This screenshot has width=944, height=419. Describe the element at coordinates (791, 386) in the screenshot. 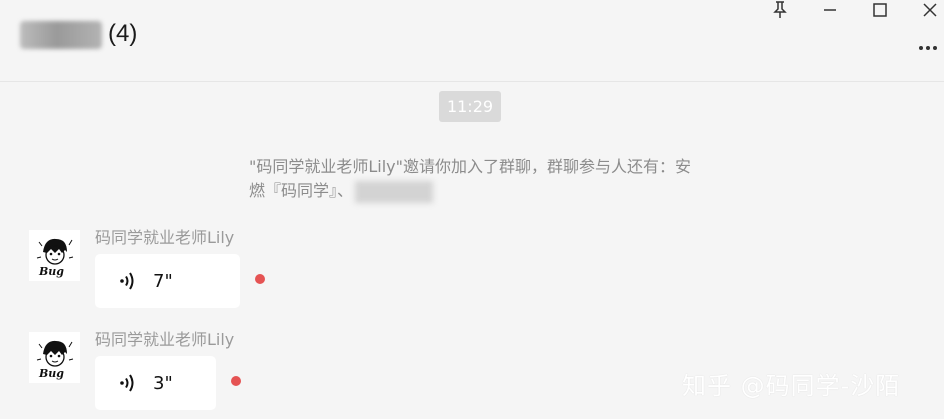

I see `watermark: 知乎 @码同学-沙陌` at that location.